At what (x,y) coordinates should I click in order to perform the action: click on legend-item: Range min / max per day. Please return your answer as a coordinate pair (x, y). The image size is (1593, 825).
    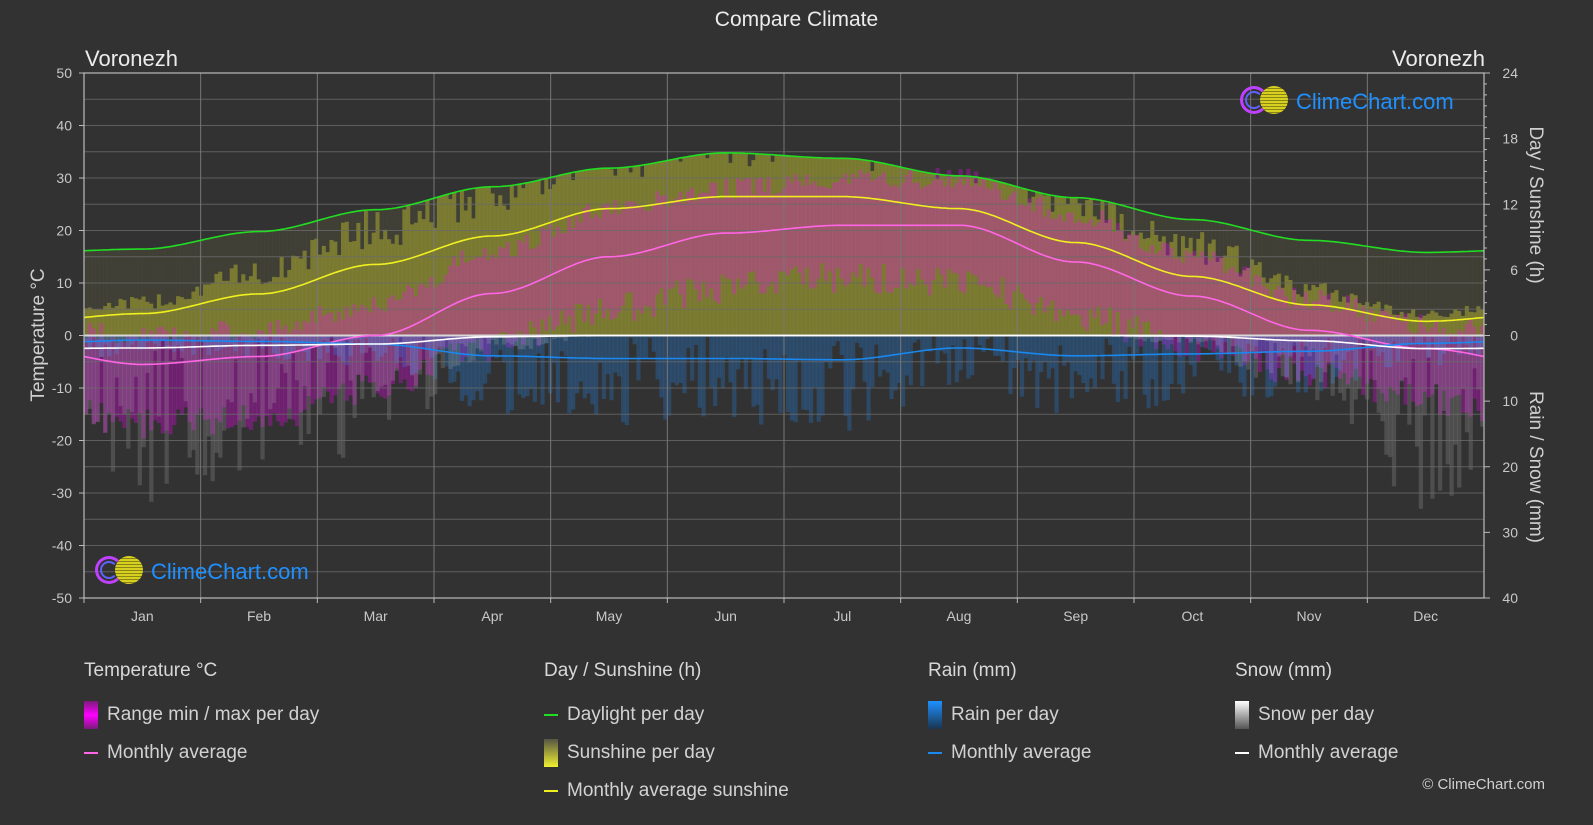
    Looking at the image, I should click on (201, 715).